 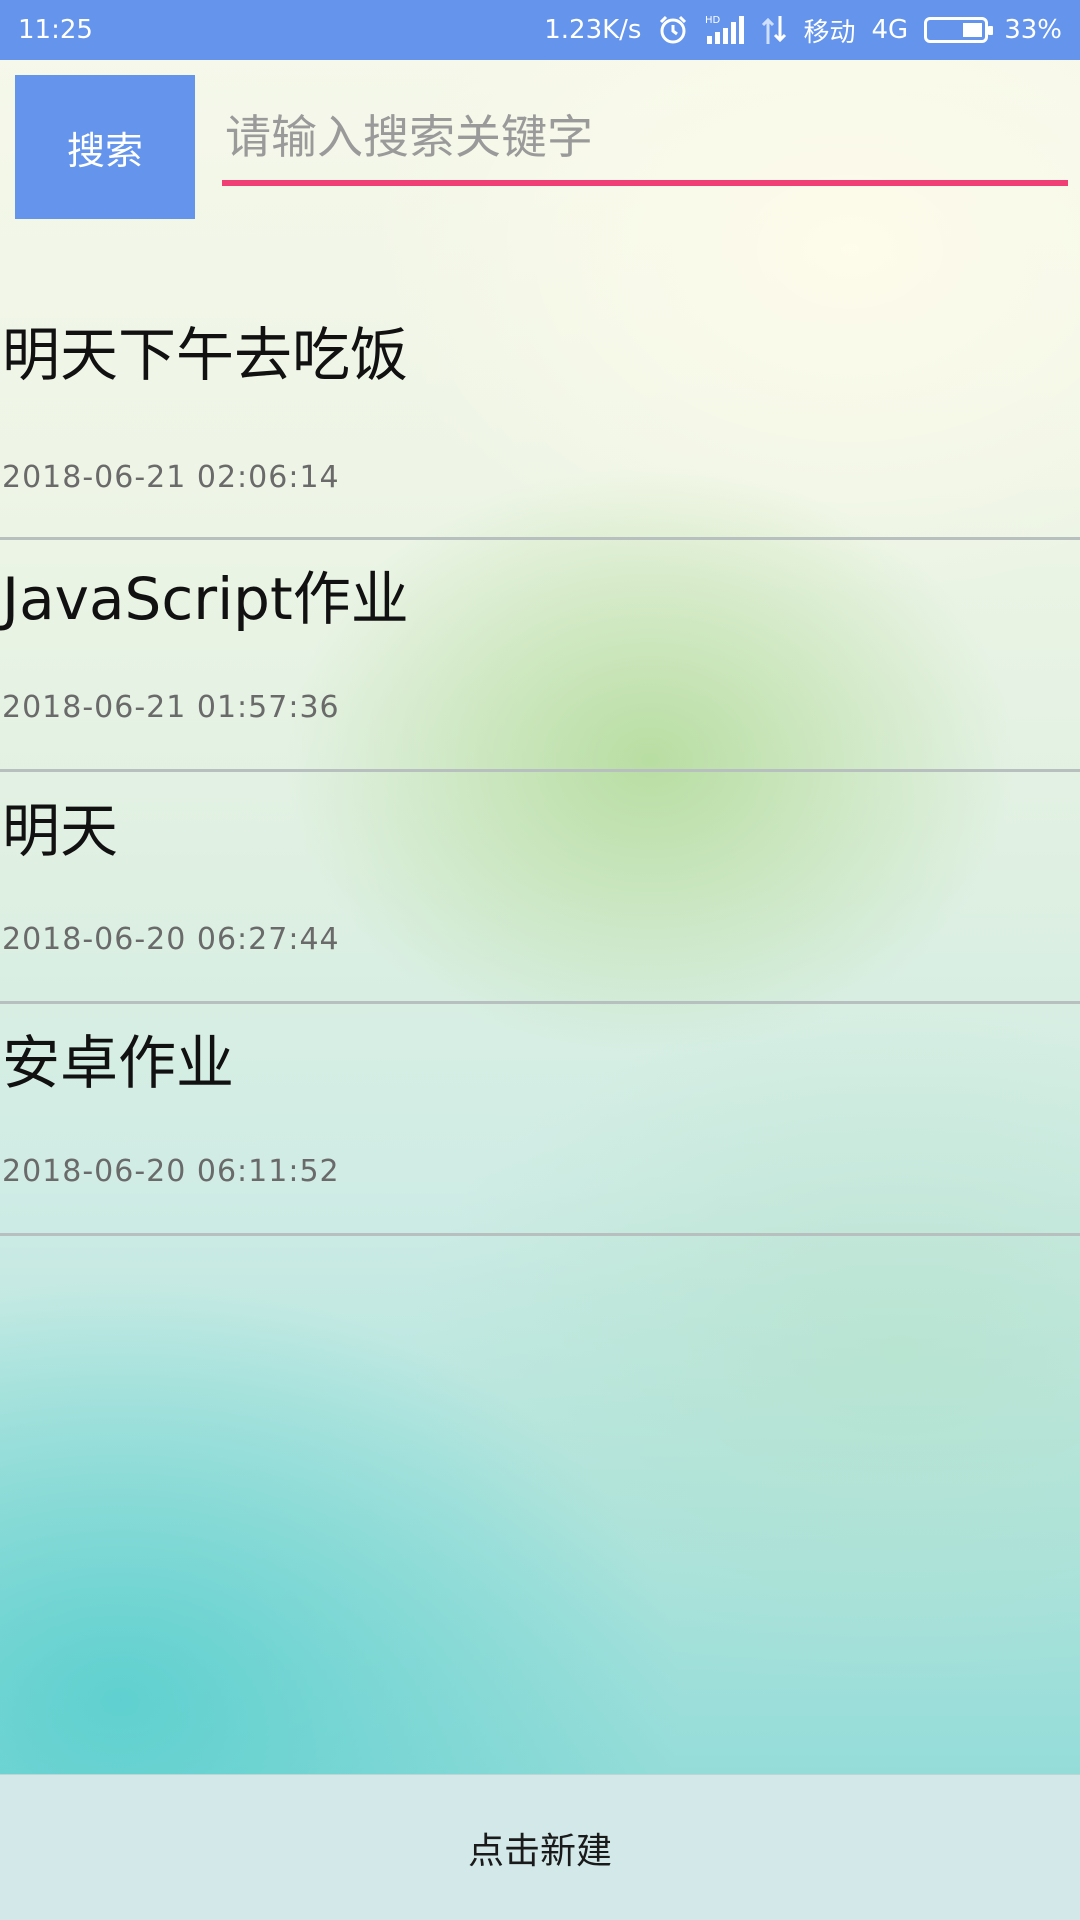 I want to click on search-button: 搜索, so click(x=105, y=147).